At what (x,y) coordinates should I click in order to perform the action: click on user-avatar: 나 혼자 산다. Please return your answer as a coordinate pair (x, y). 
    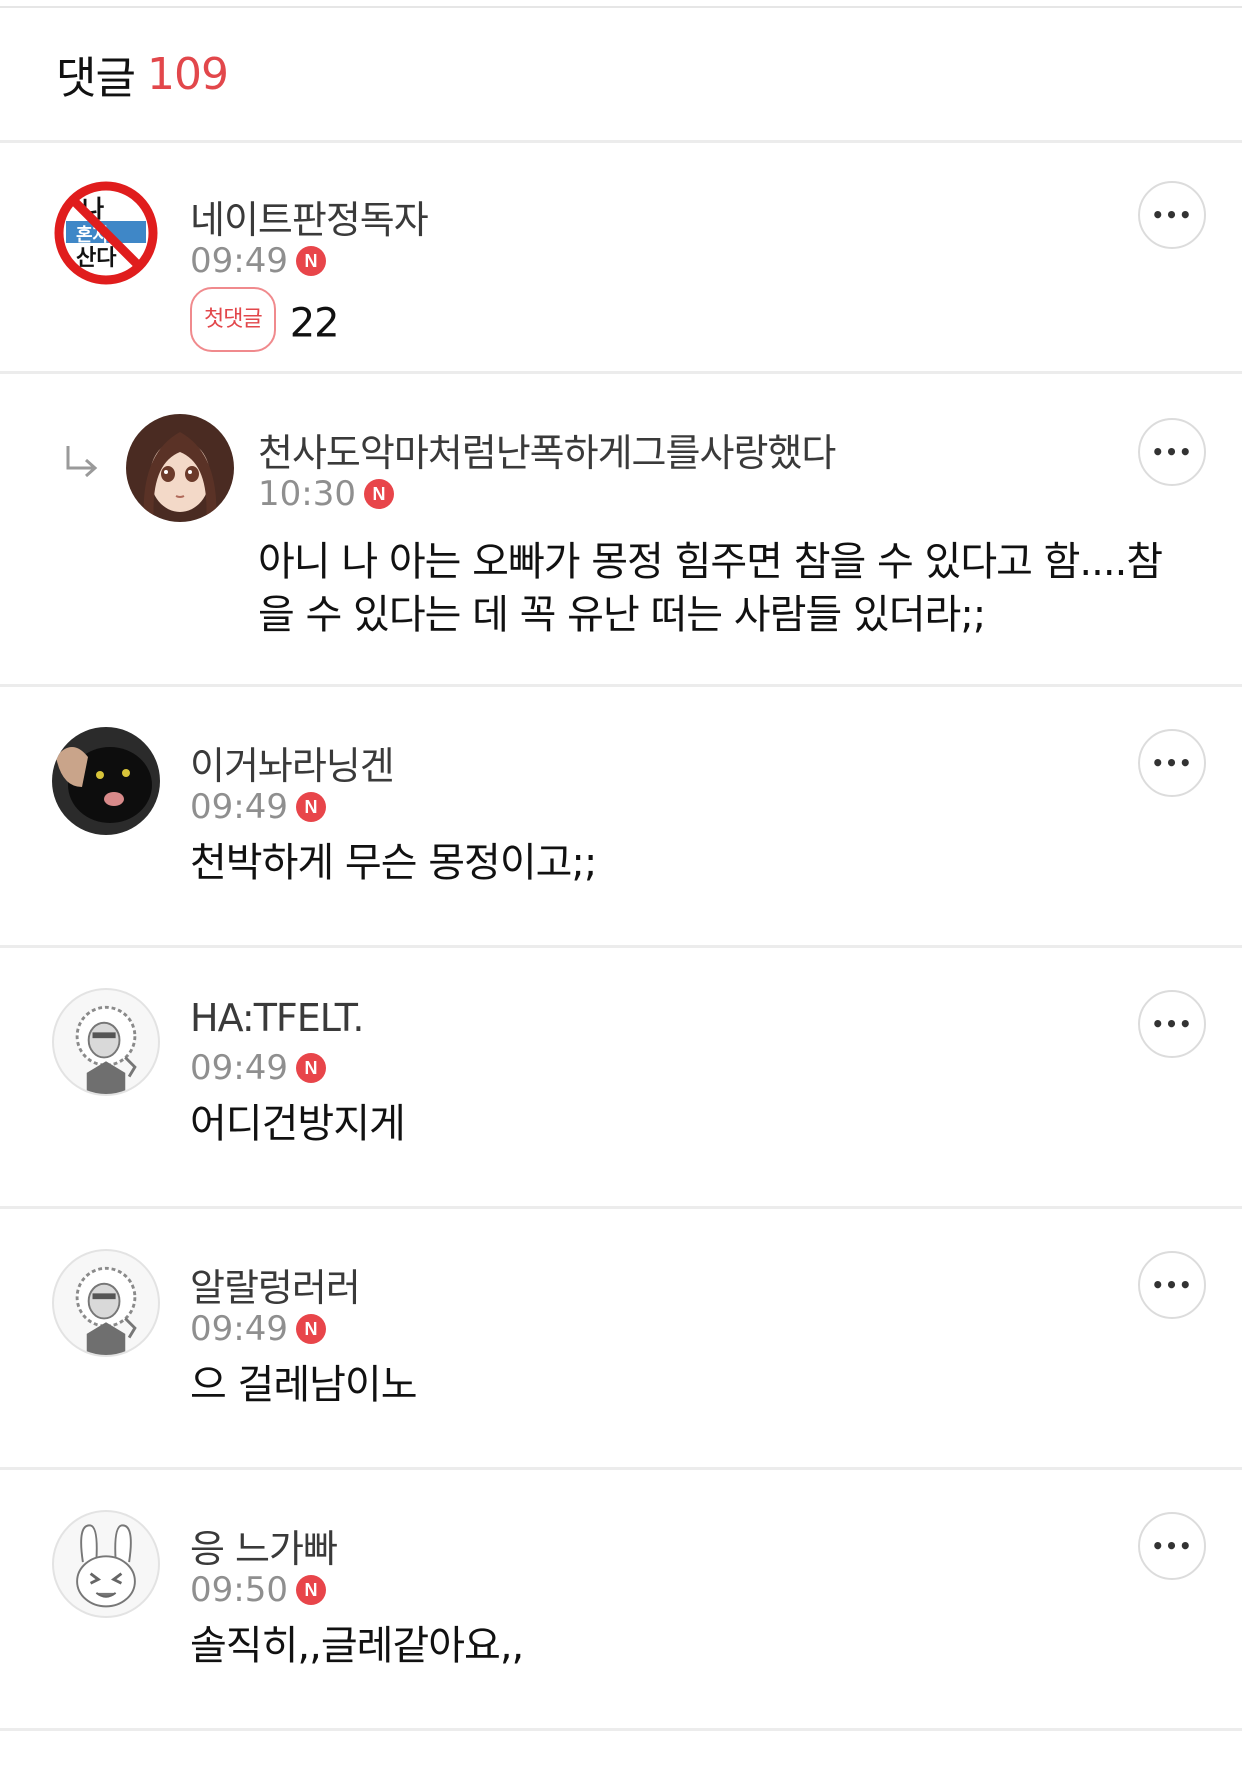
    Looking at the image, I should click on (106, 233).